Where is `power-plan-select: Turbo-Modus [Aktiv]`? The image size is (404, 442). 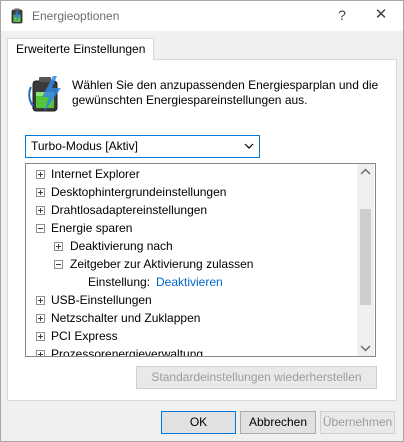 power-plan-select: Turbo-Modus [Aktiv] is located at coordinates (142, 146).